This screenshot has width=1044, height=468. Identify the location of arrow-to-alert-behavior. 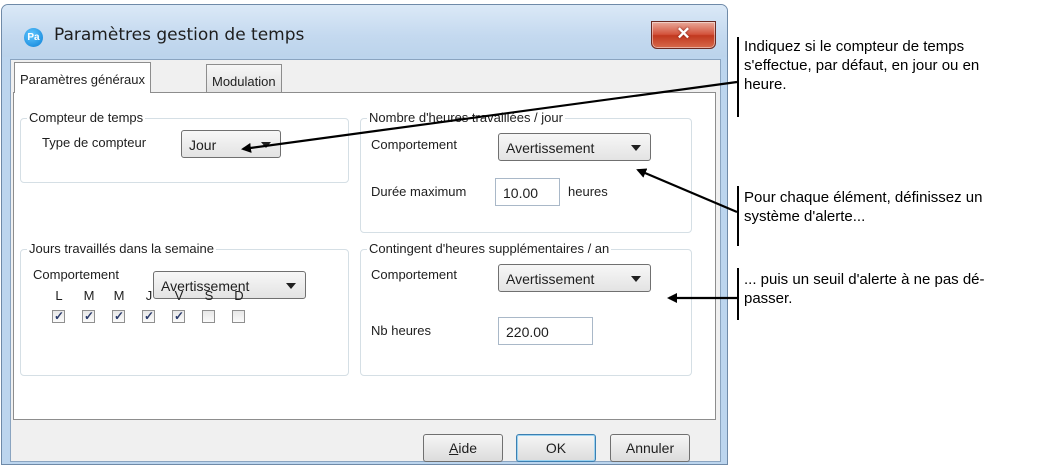
(687, 191).